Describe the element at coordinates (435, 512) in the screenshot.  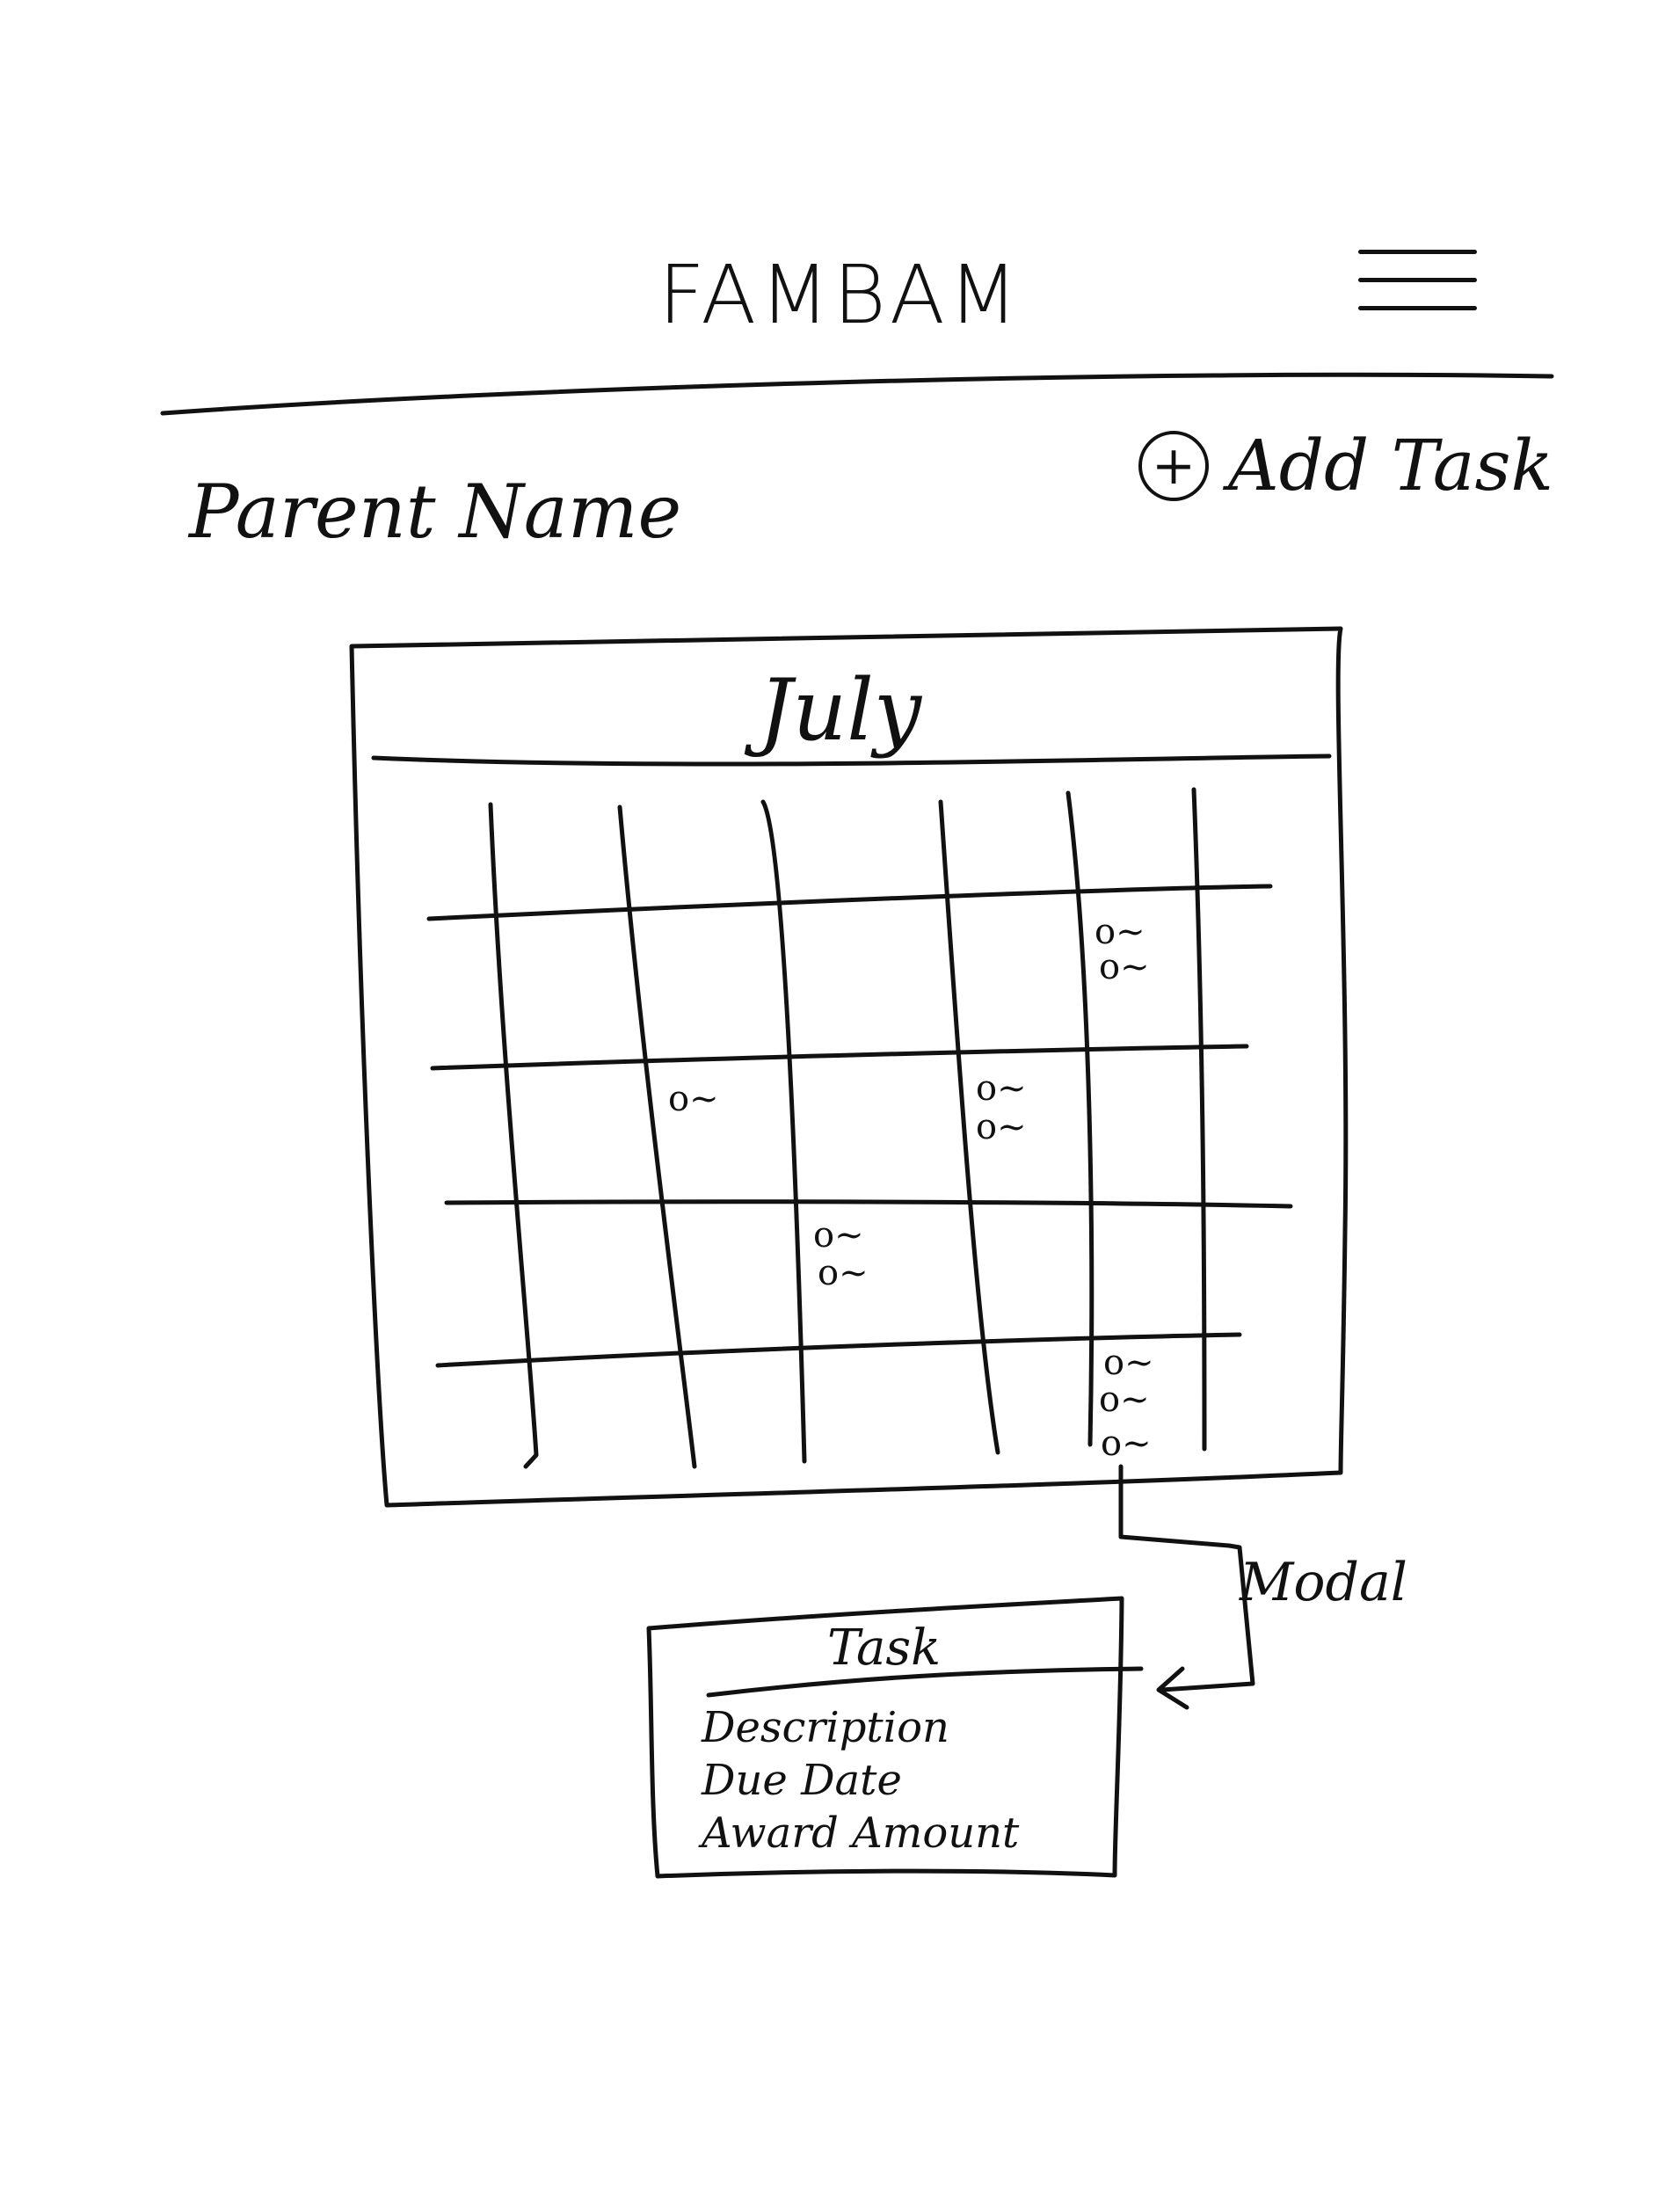
I see `parent-name: Parent Name` at that location.